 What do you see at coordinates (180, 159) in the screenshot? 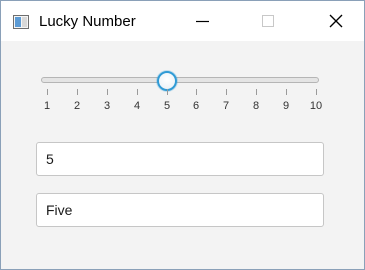
I see `number-field` at bounding box center [180, 159].